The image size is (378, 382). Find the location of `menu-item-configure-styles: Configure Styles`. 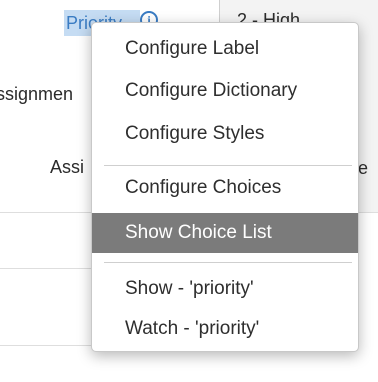

menu-item-configure-styles: Configure Styles is located at coordinates (225, 134).